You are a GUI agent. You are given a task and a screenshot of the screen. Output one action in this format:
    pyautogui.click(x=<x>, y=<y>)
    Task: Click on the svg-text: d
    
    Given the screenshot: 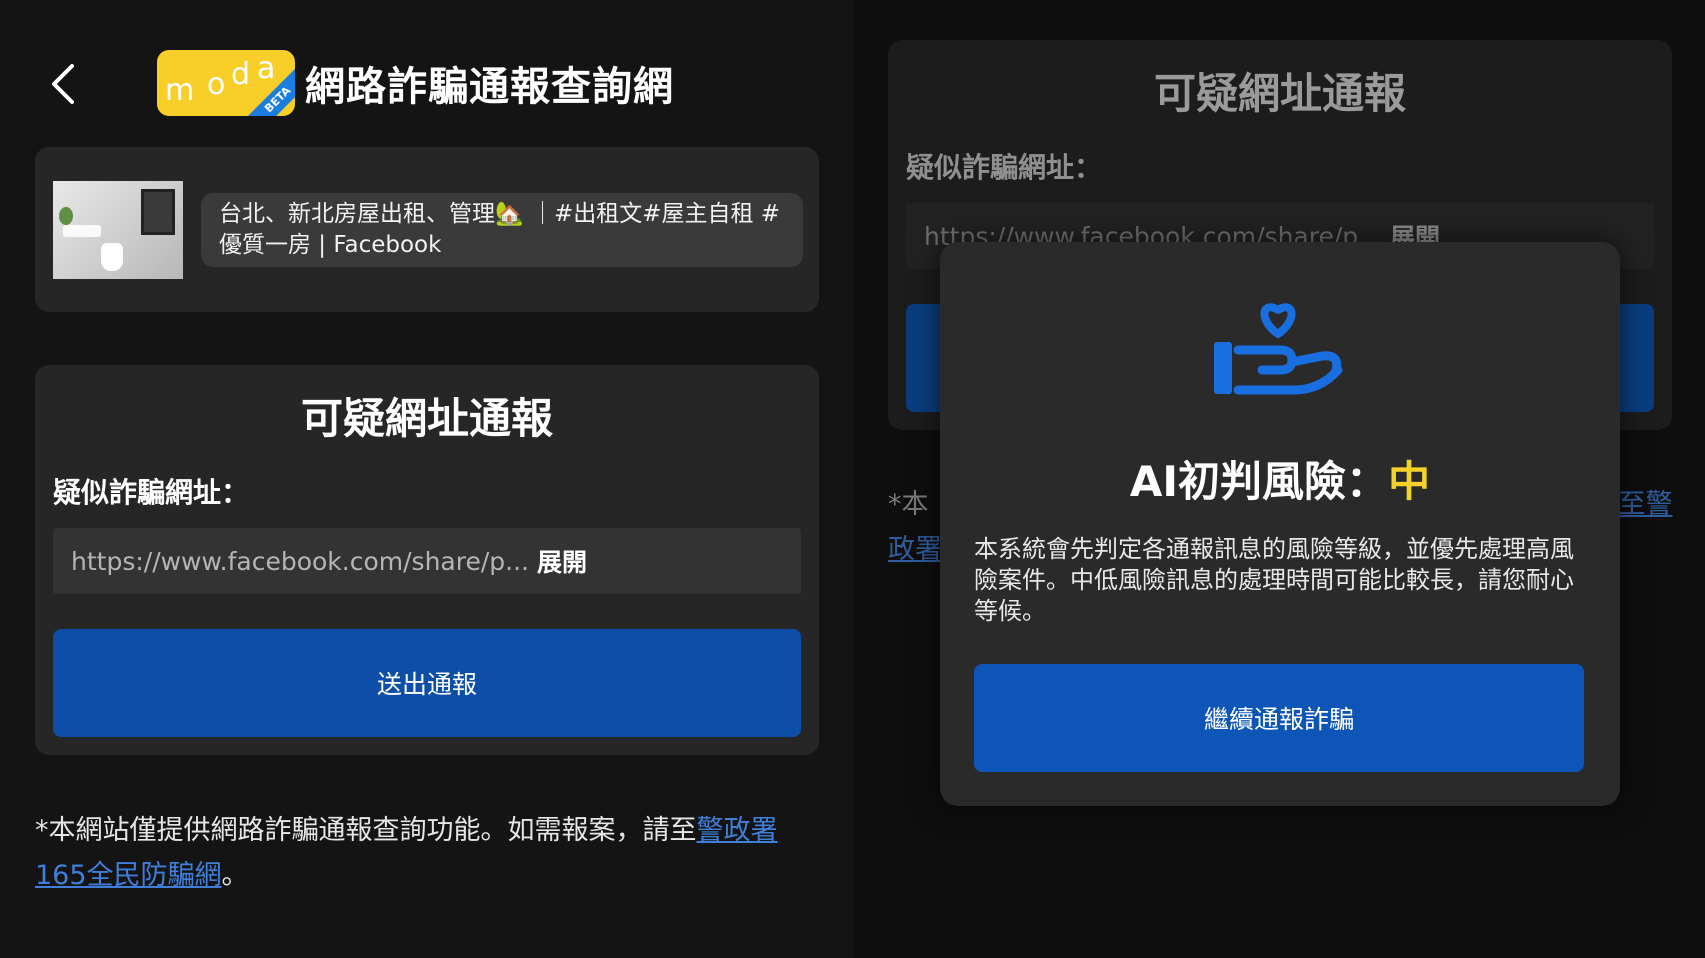 What is the action you would take?
    pyautogui.click(x=240, y=74)
    